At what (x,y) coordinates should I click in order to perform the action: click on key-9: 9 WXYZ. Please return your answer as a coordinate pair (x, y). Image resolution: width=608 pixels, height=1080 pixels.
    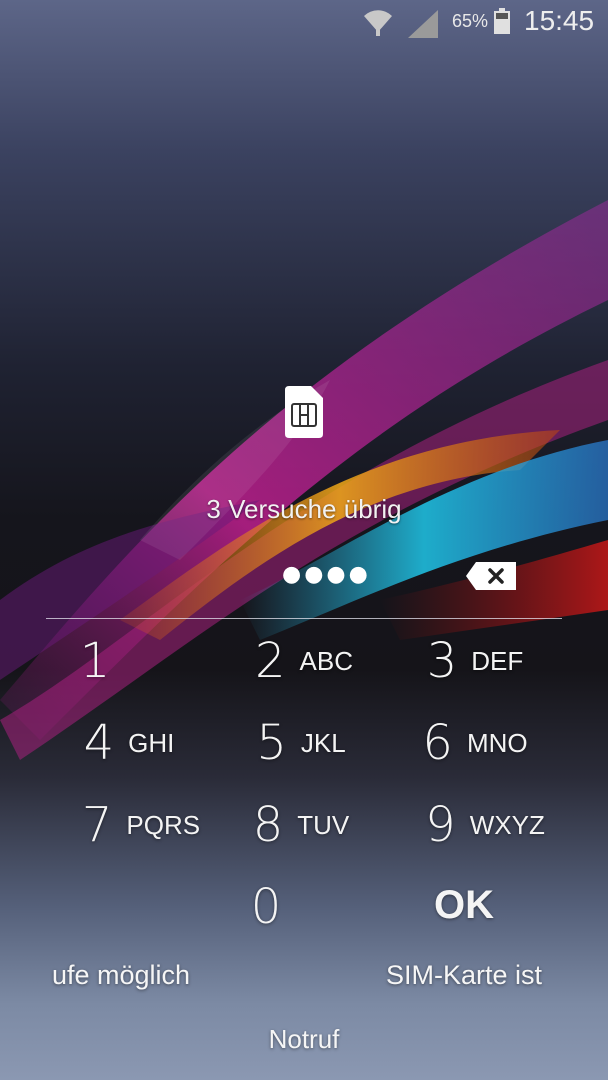
    Looking at the image, I should click on (485, 825).